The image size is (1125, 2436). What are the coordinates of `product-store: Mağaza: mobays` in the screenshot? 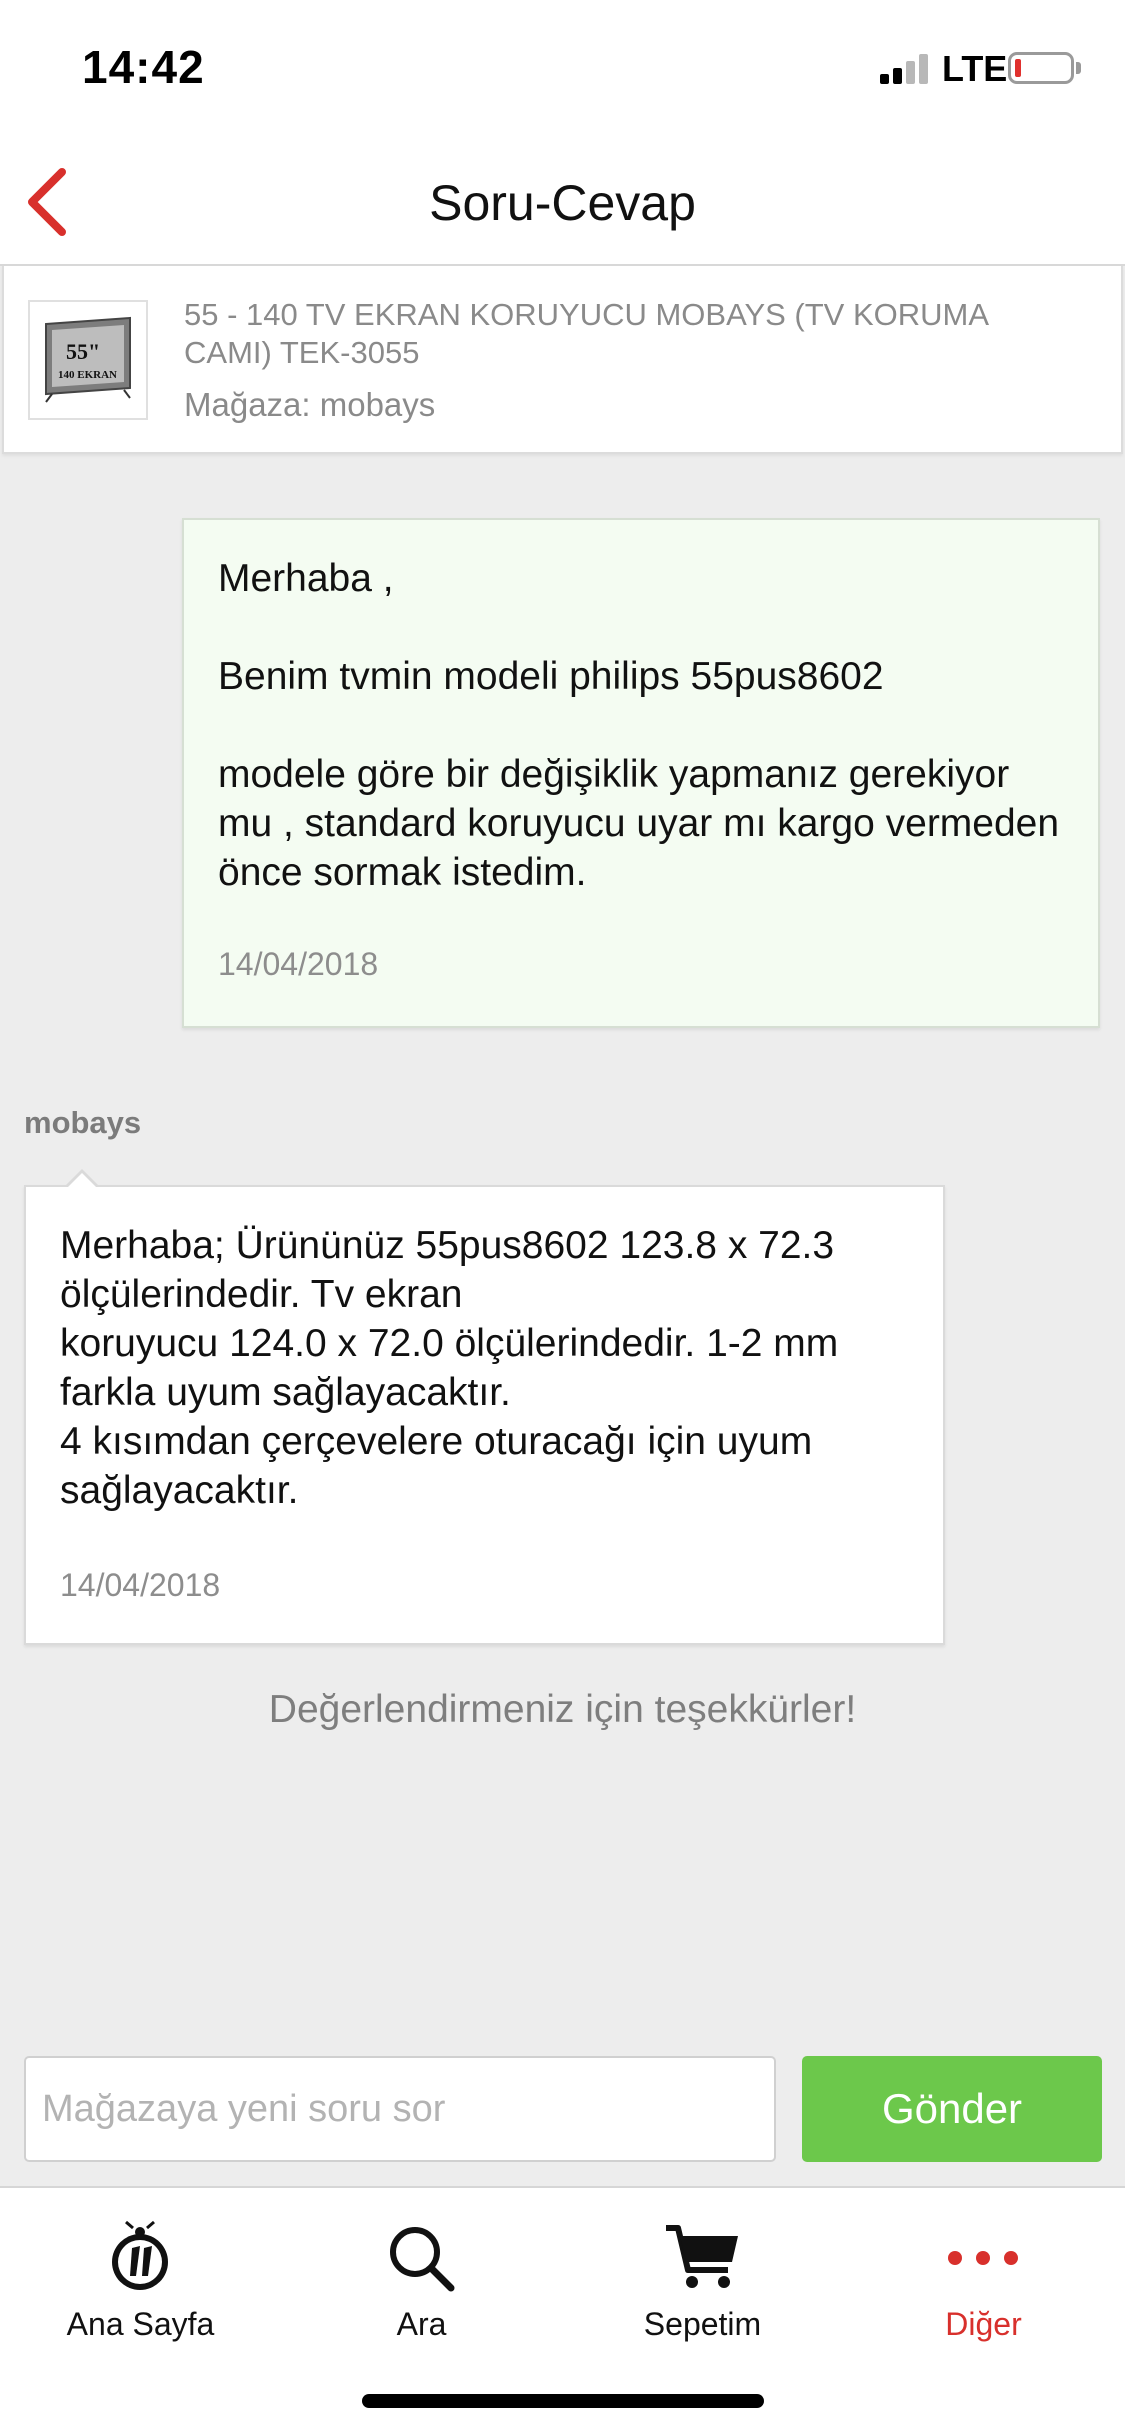 It's located at (310, 404).